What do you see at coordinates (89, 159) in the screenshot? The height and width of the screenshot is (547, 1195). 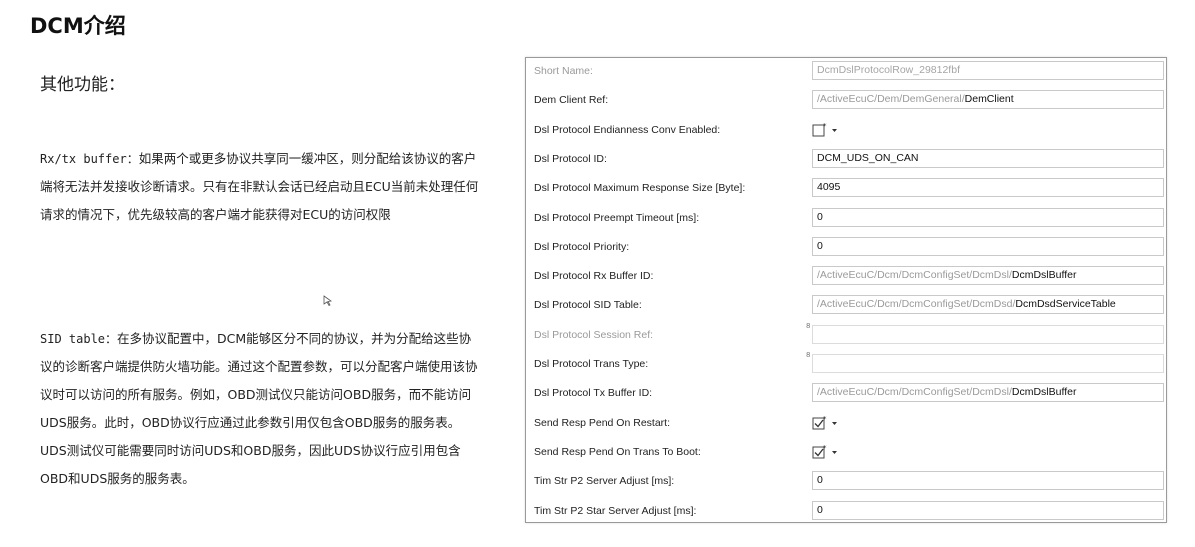 I see `rx-buffer-term: Rx/tx buffer：` at bounding box center [89, 159].